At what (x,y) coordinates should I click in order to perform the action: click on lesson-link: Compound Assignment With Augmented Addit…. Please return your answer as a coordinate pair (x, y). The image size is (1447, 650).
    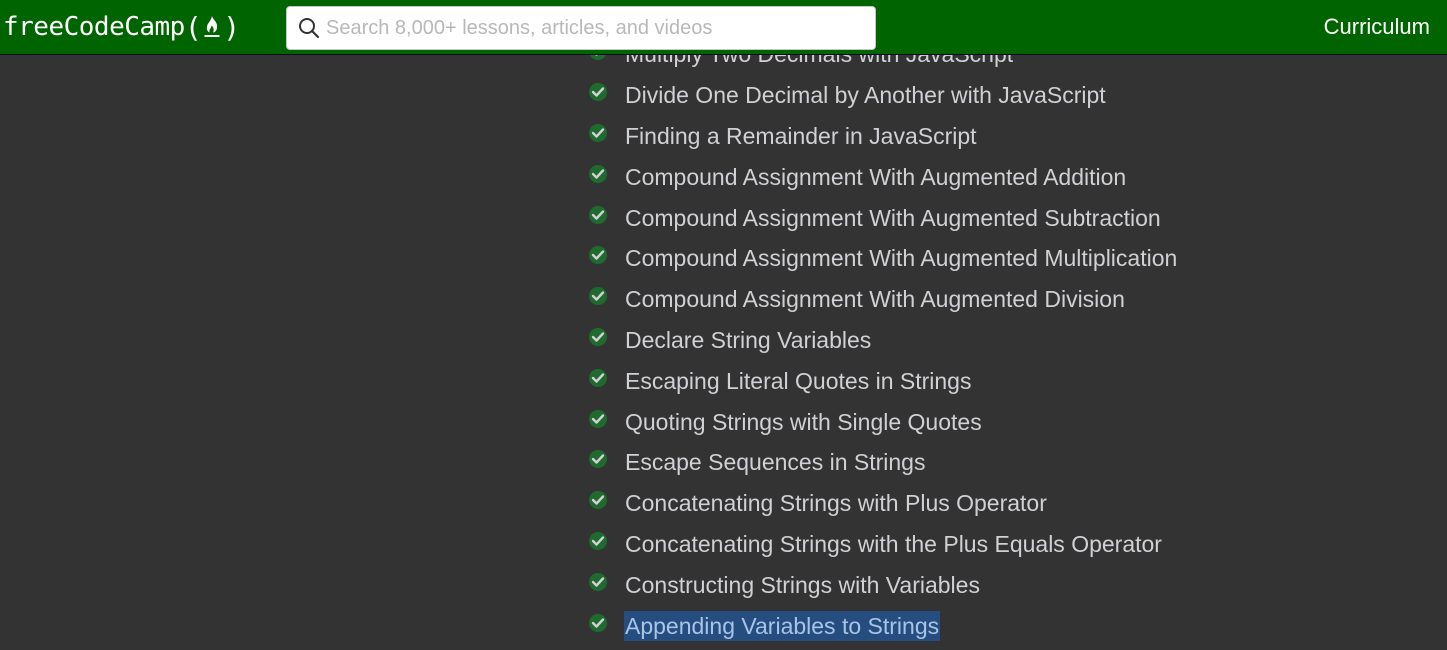
    Looking at the image, I should click on (875, 177).